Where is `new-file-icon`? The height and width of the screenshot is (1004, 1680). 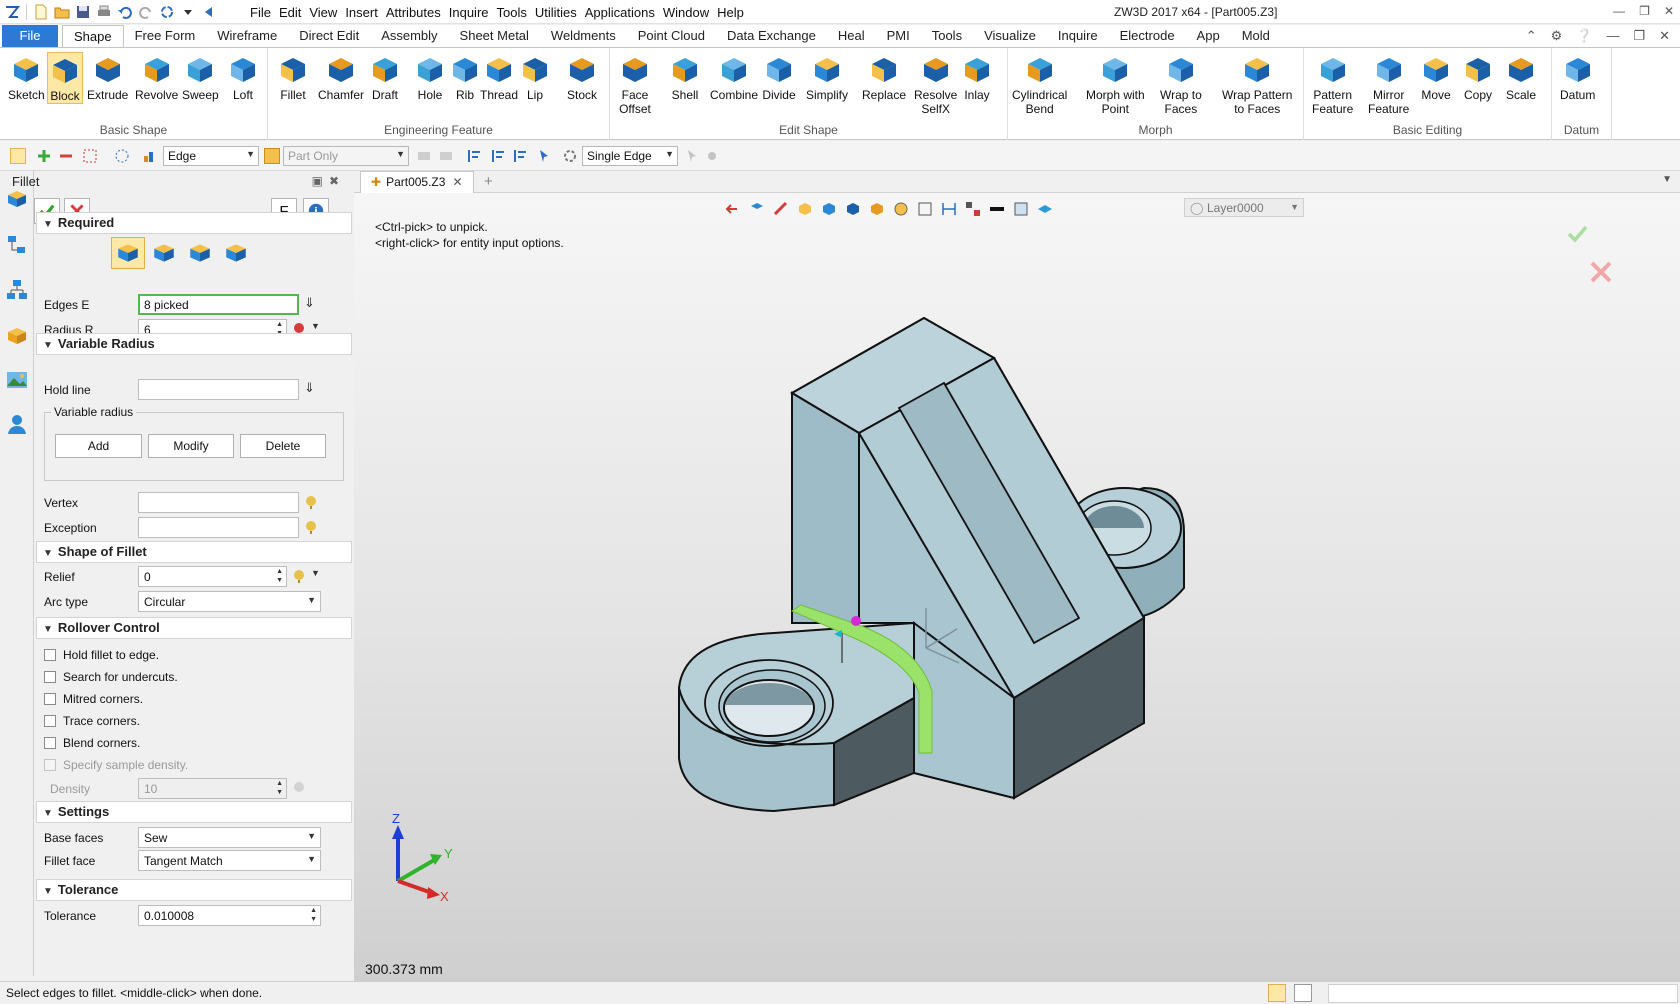 new-file-icon is located at coordinates (41, 12).